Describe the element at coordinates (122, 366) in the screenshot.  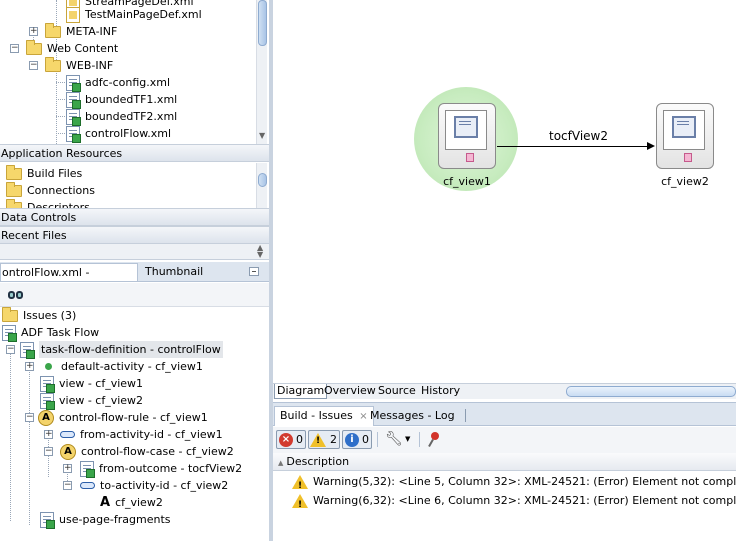
I see `tree-item-default-activity: default-activity - cf_view1` at that location.